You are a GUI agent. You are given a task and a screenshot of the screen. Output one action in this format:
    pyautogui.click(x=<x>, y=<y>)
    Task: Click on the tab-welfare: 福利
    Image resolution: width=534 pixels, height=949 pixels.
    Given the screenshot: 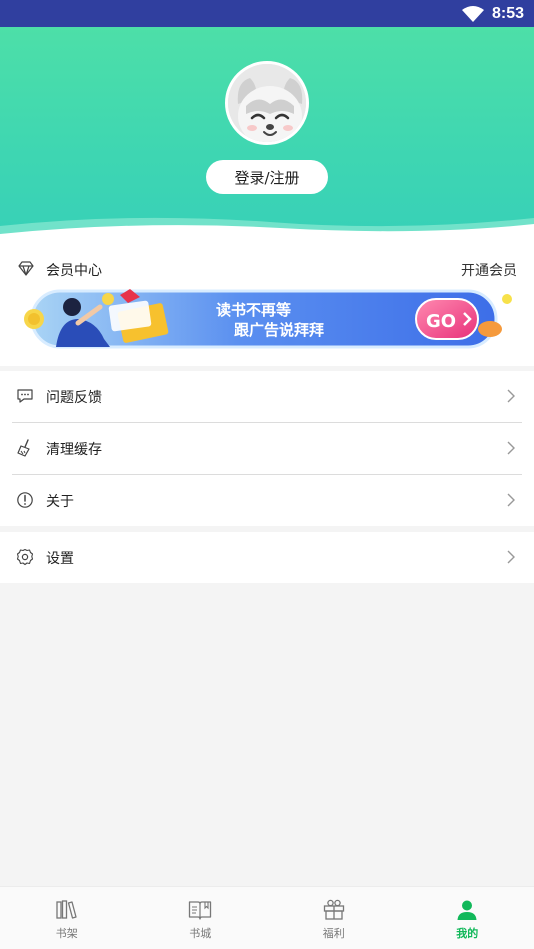 What is the action you would take?
    pyautogui.click(x=334, y=918)
    